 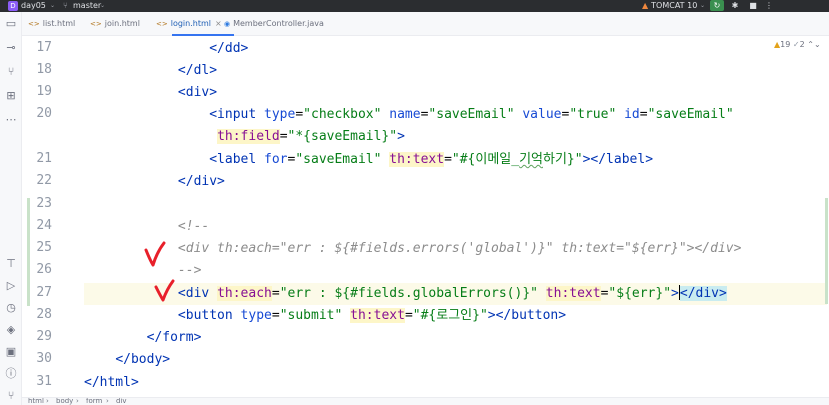 I want to click on more-icon: ⋮, so click(x=769, y=5).